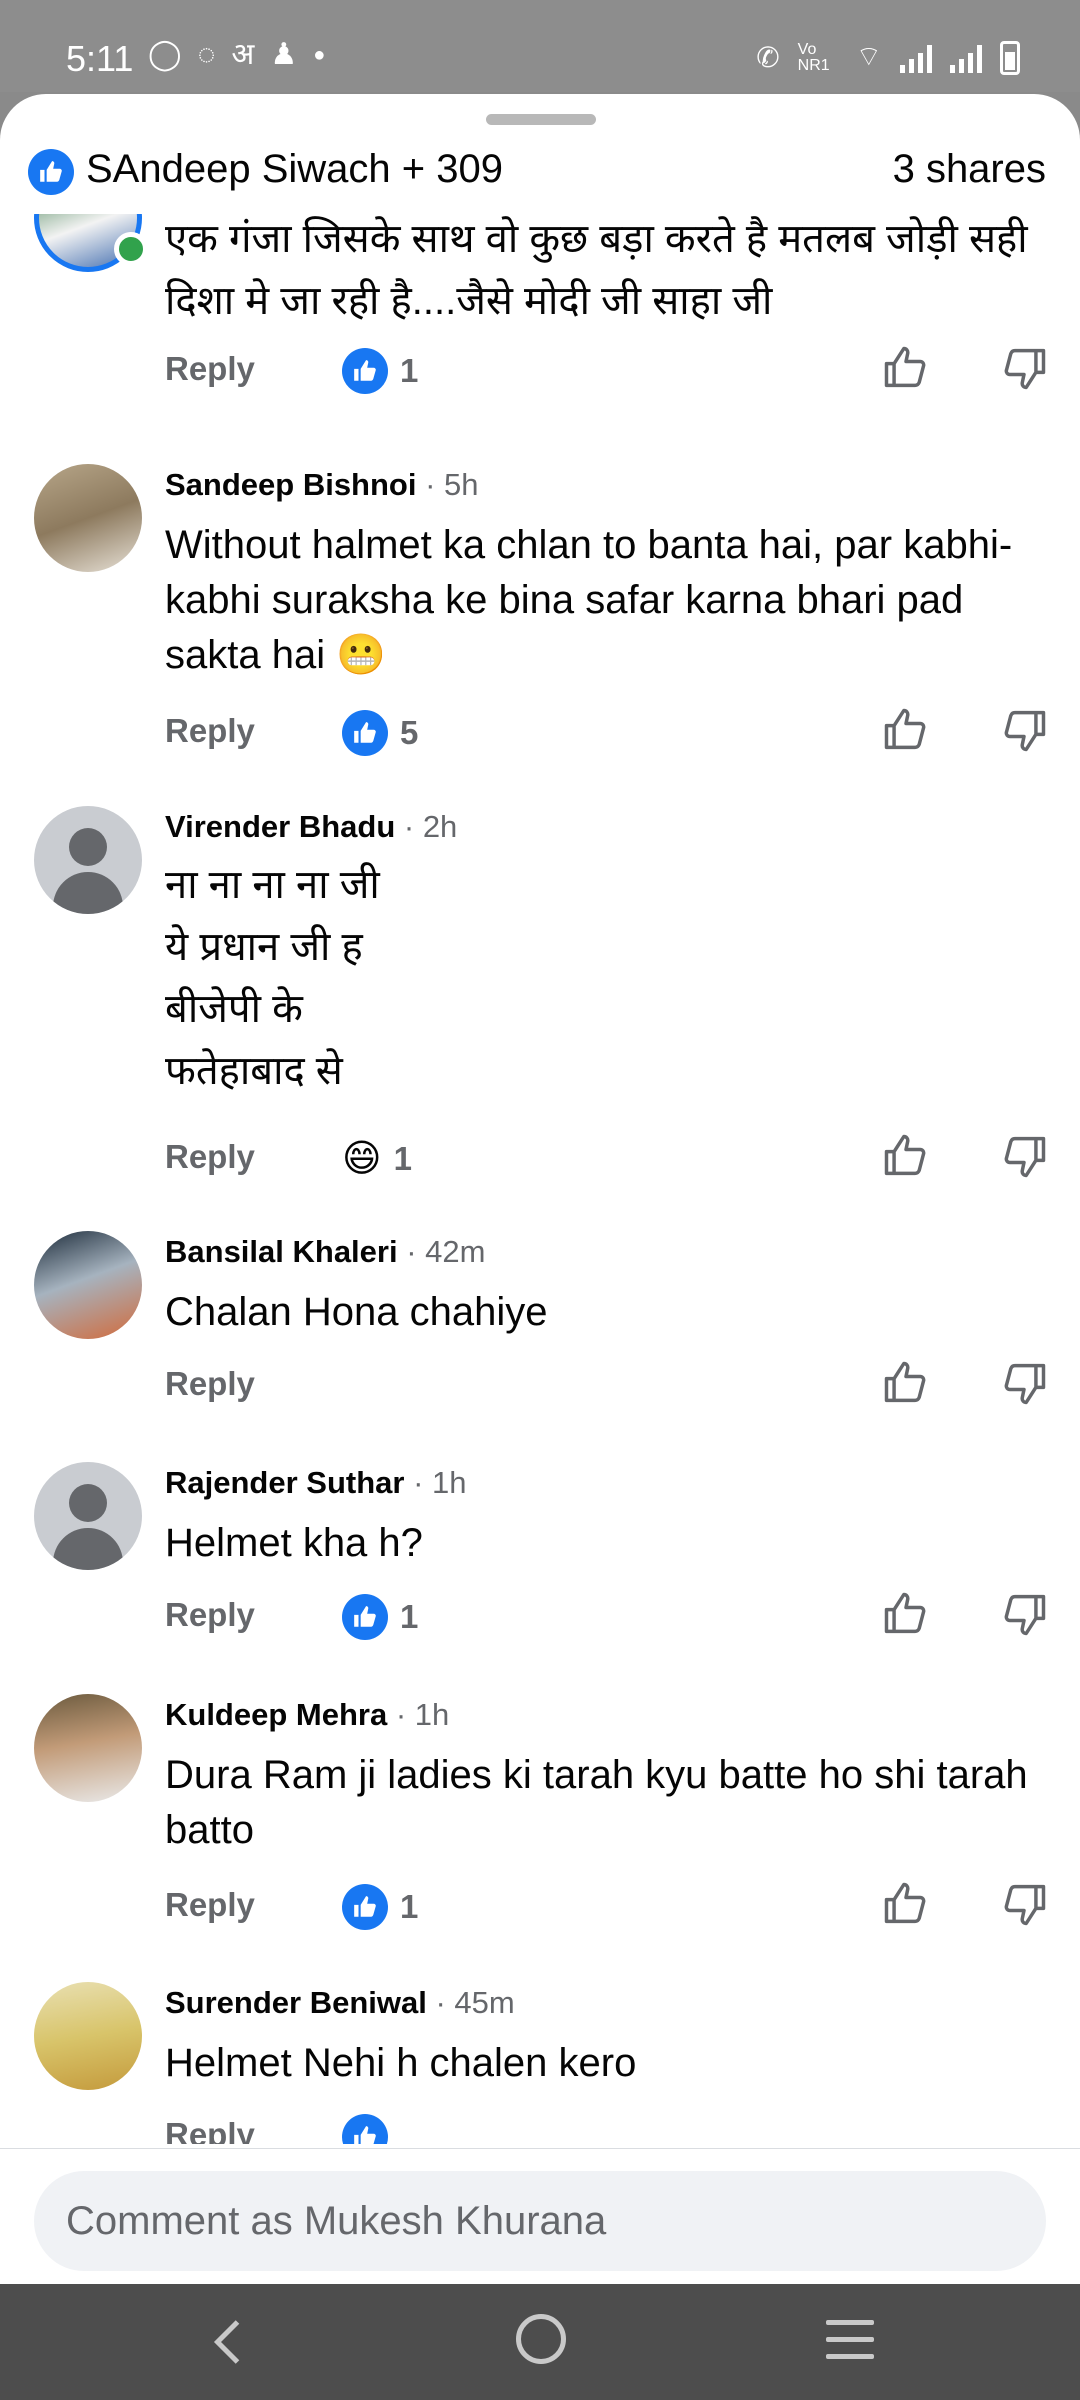  What do you see at coordinates (264, 947) in the screenshot?
I see `comment-line: ये प्रधान जी ह` at bounding box center [264, 947].